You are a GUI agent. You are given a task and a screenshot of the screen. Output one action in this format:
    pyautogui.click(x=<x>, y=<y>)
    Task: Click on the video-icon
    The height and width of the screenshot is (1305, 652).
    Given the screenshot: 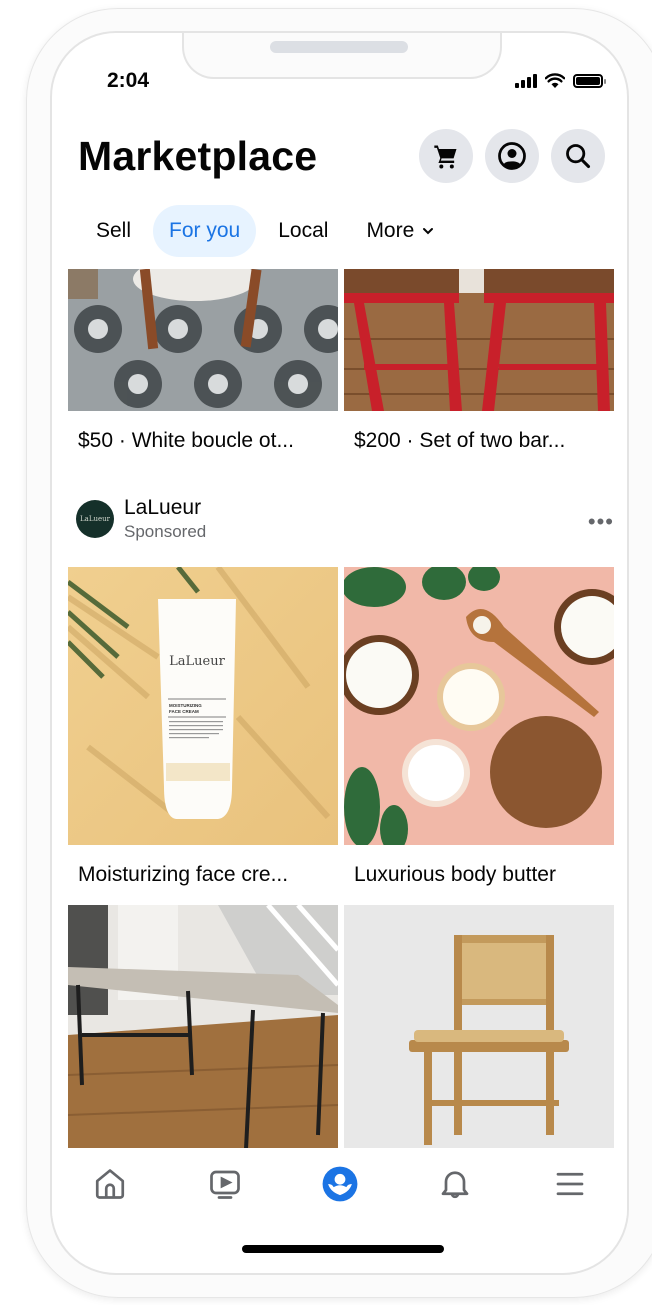 What is the action you would take?
    pyautogui.click(x=224, y=1184)
    